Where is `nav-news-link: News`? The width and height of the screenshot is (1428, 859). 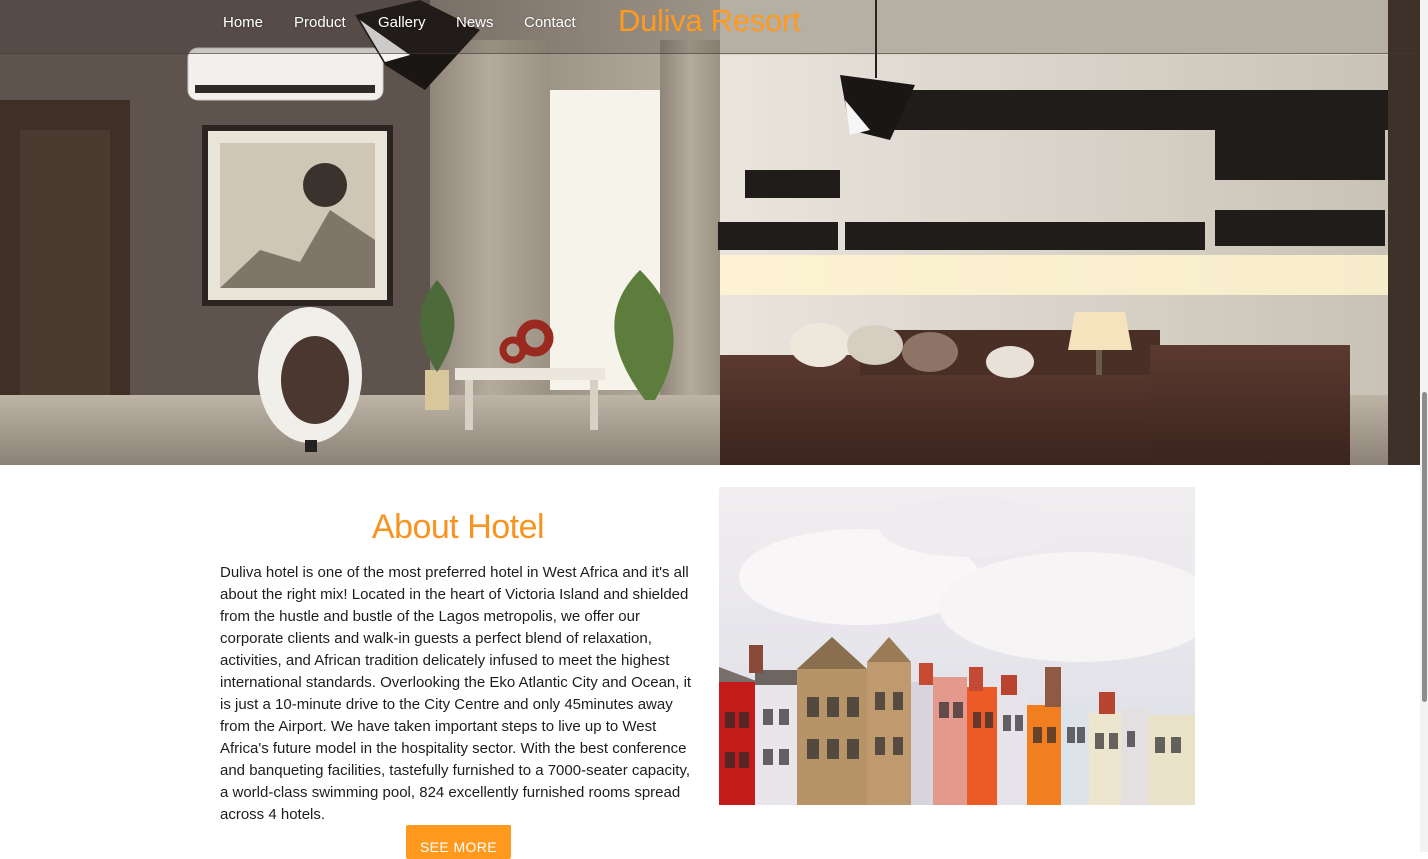
nav-news-link: News is located at coordinates (475, 22).